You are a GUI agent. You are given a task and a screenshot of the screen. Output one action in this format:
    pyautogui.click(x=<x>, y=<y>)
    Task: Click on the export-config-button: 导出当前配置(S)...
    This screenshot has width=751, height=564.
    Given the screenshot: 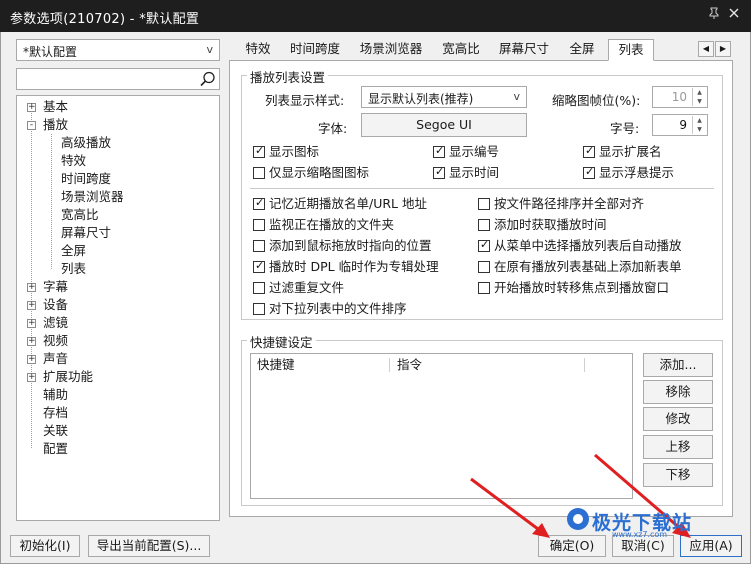 What is the action you would take?
    pyautogui.click(x=149, y=546)
    